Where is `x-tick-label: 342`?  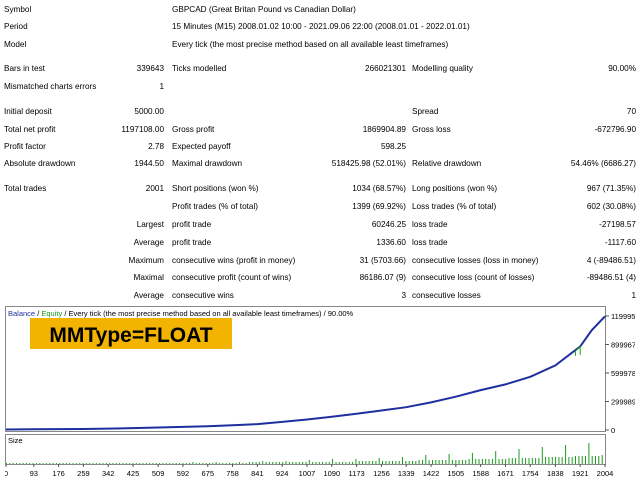
x-tick-label: 342 is located at coordinates (108, 473).